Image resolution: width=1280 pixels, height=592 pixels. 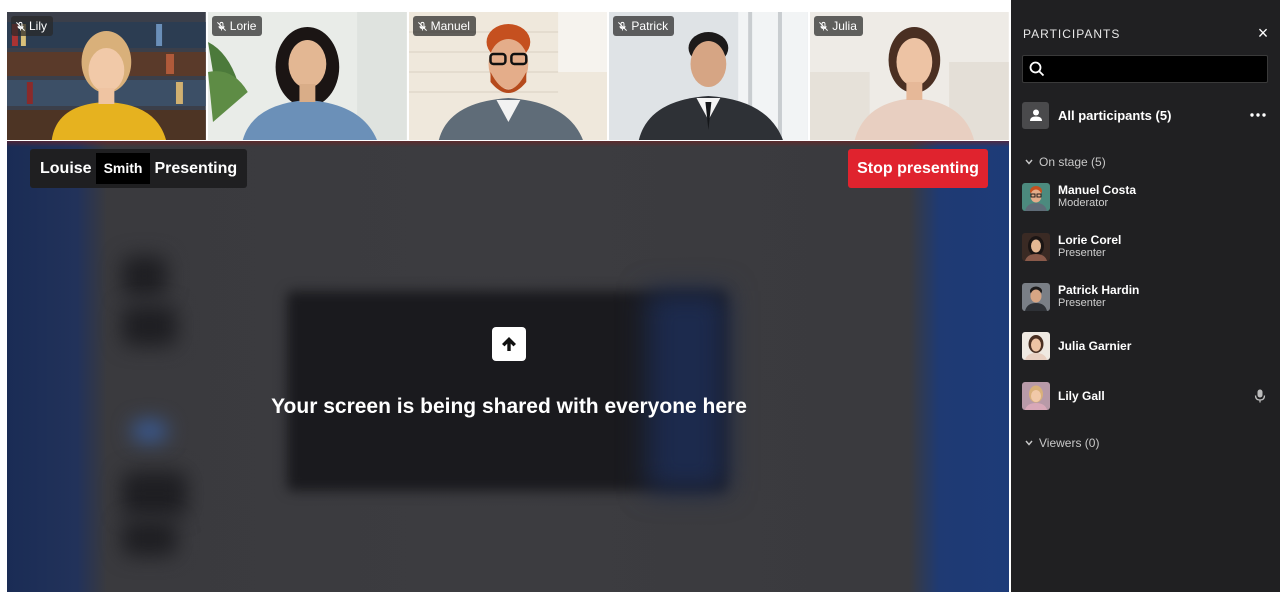 I want to click on presenter-status: Presenting, so click(x=196, y=168).